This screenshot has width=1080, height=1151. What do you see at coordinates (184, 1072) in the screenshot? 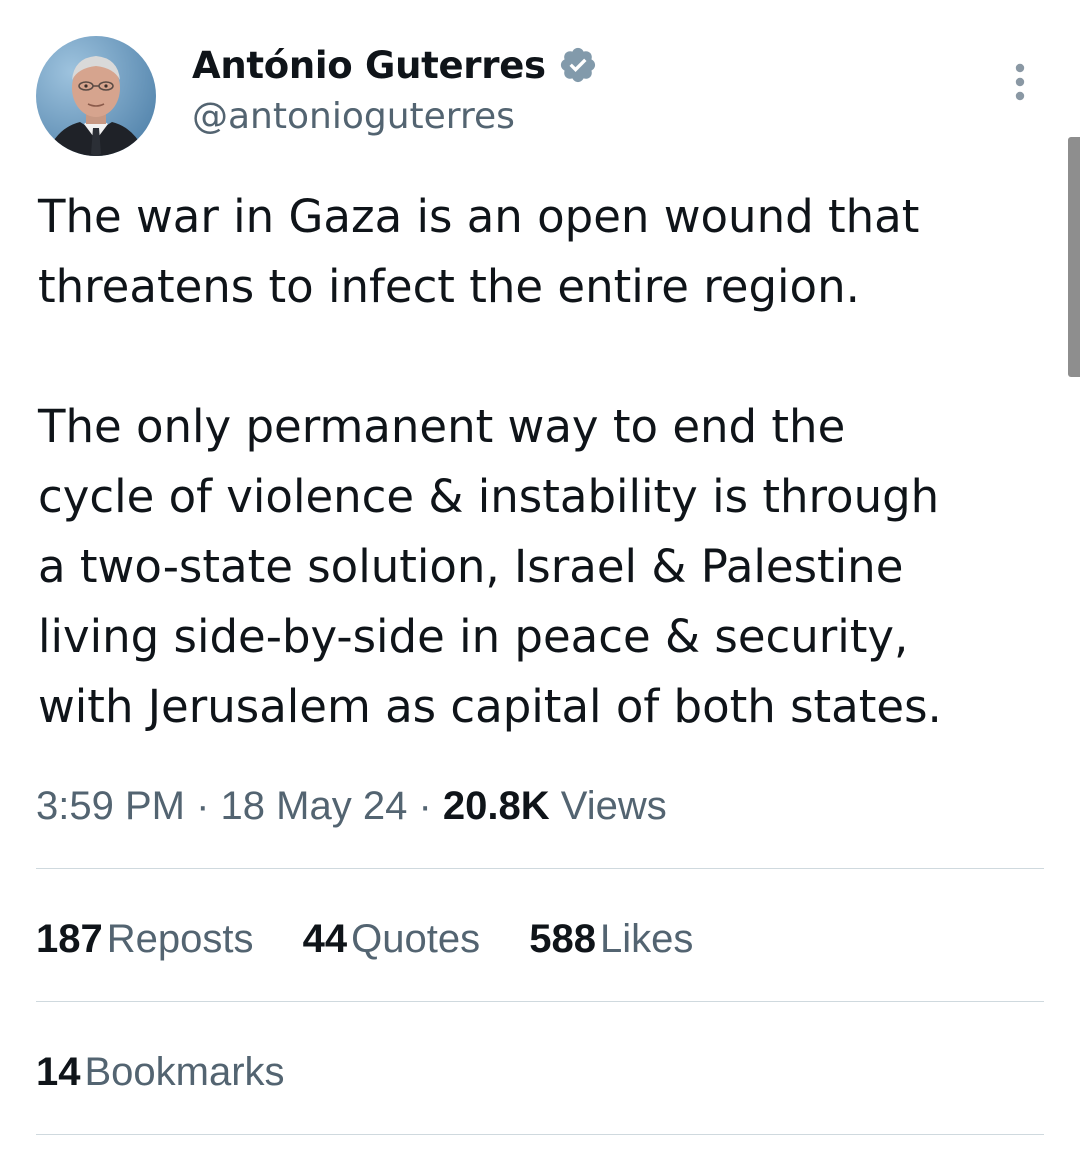
I see `bookmarks-label: Bookmarks` at bounding box center [184, 1072].